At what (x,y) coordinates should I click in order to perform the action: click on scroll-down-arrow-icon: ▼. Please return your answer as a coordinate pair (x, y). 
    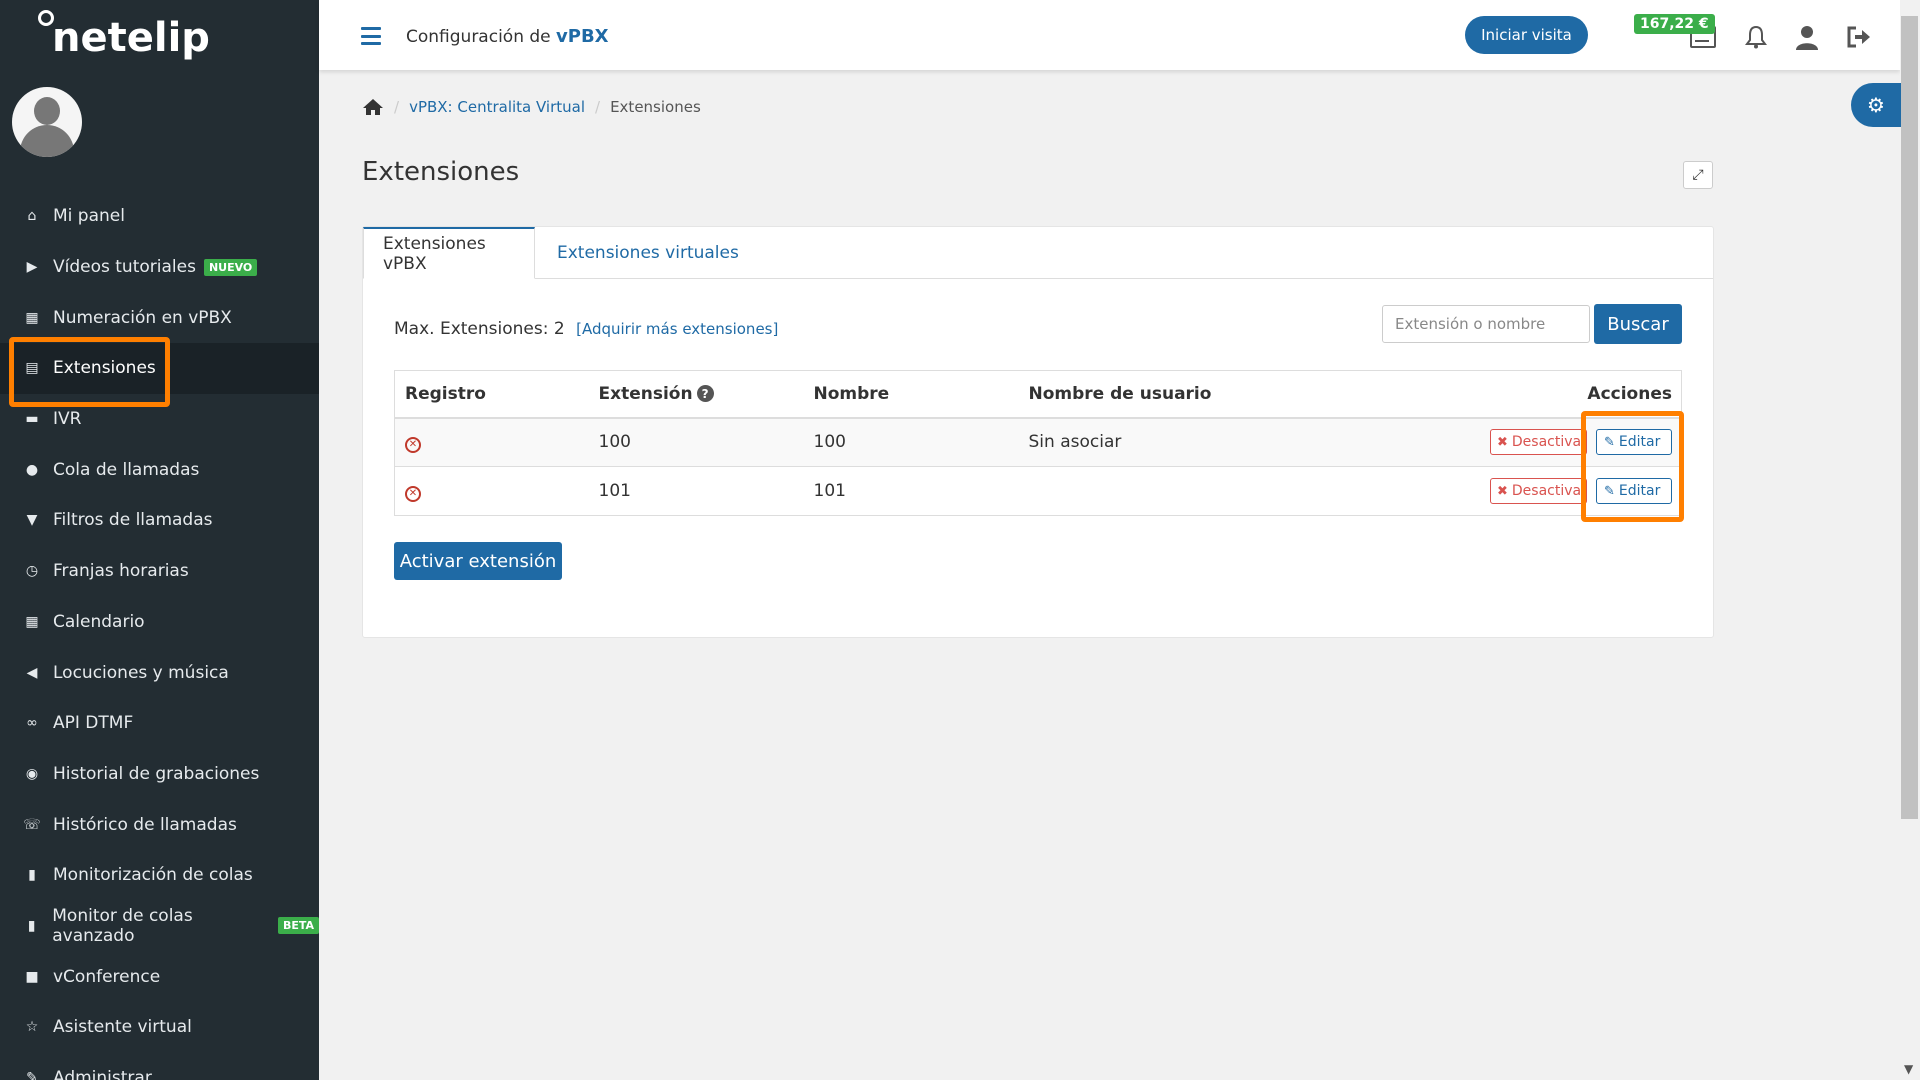
    Looking at the image, I should click on (1908, 1069).